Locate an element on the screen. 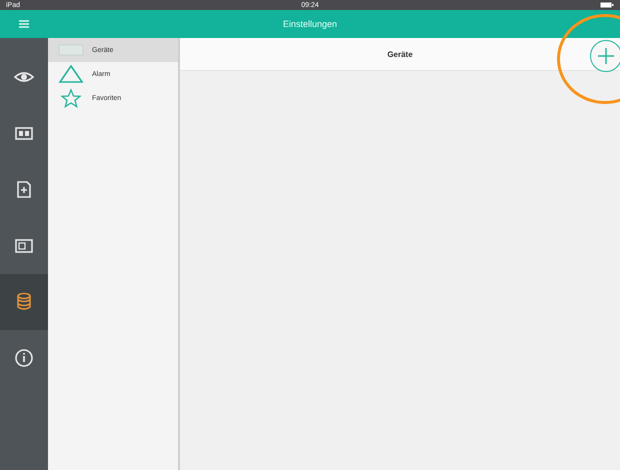  sidebar-tab is located at coordinates (24, 302).